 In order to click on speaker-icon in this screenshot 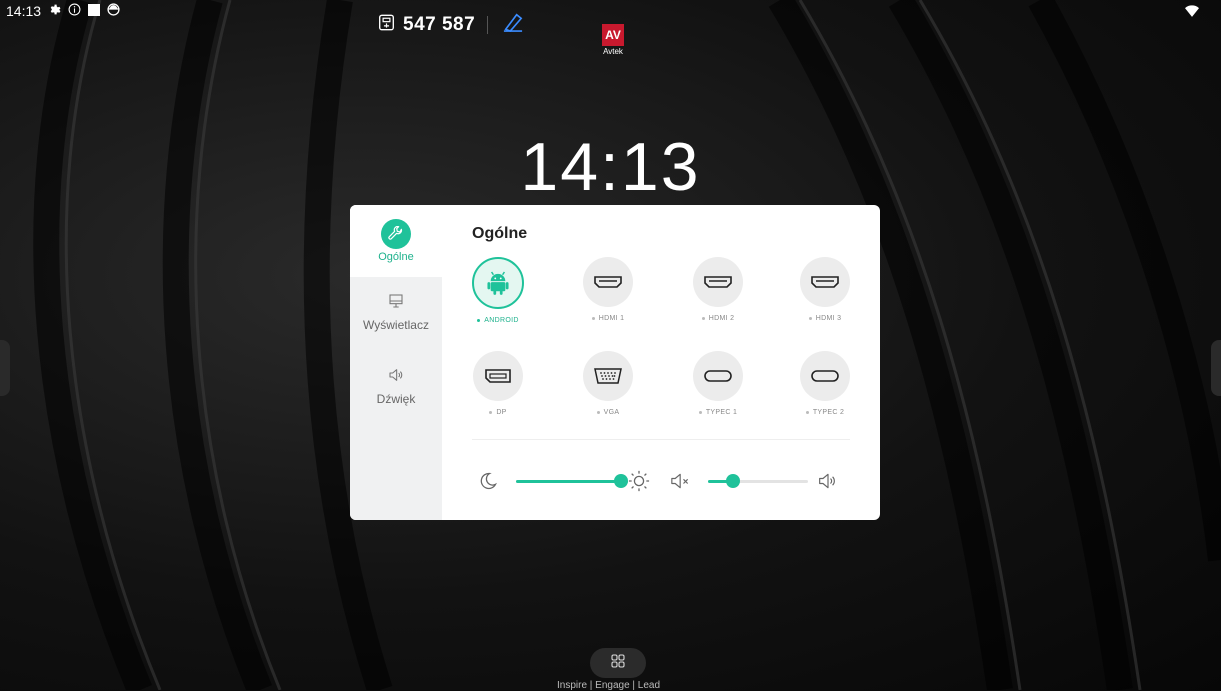, I will do `click(396, 377)`.